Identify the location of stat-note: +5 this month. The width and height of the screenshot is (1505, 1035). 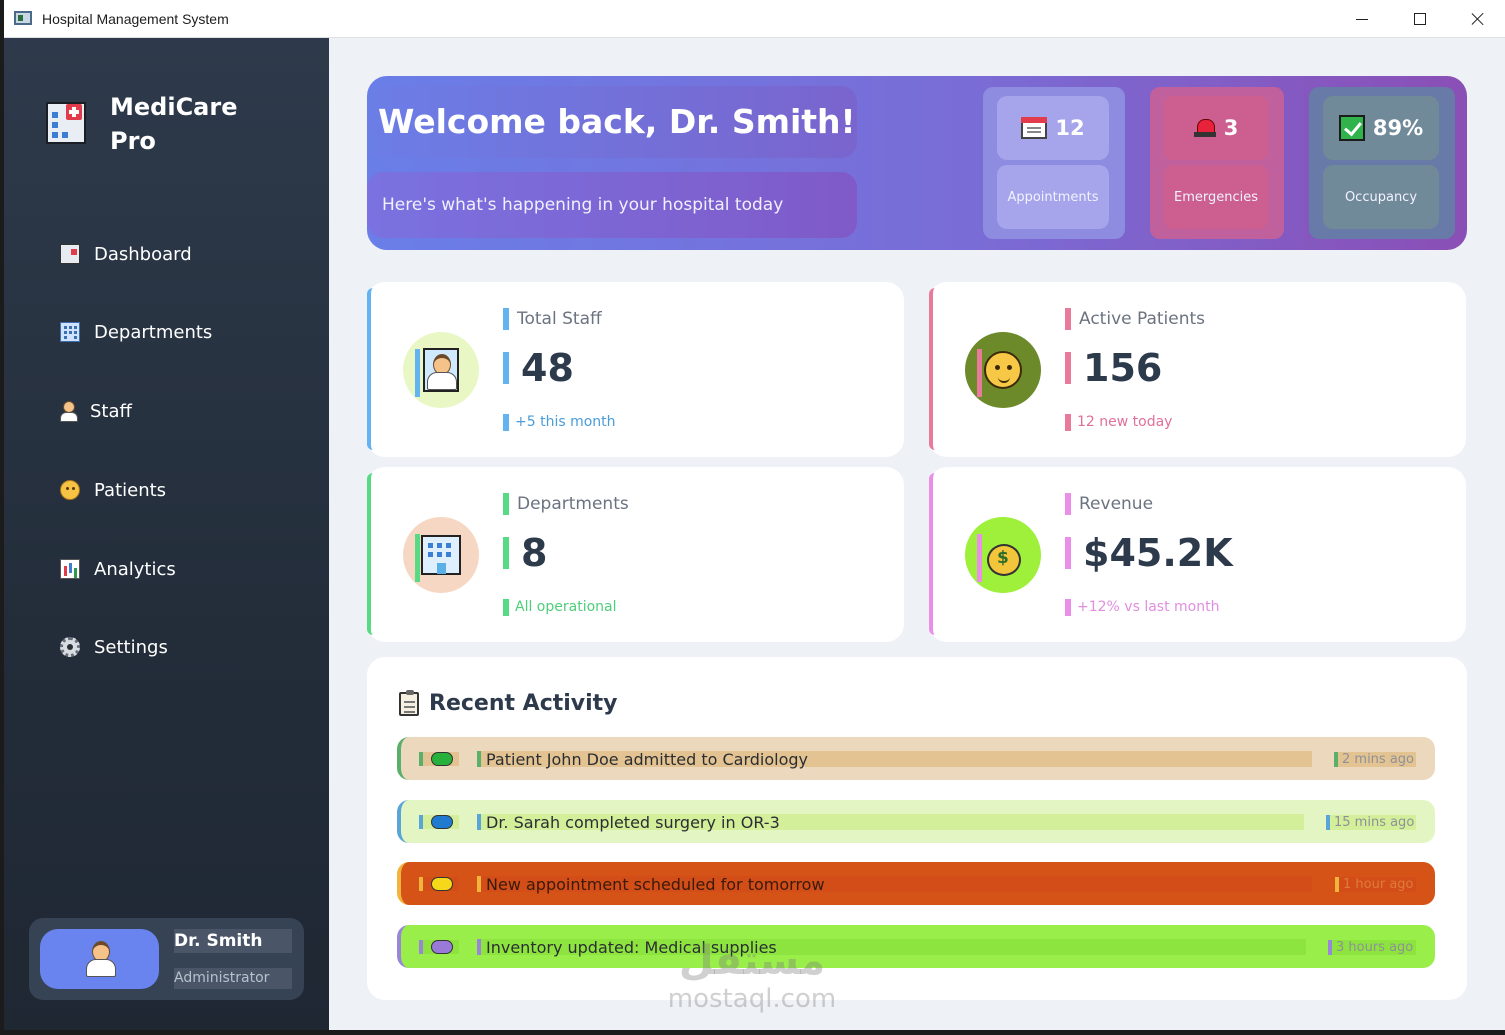
(559, 422).